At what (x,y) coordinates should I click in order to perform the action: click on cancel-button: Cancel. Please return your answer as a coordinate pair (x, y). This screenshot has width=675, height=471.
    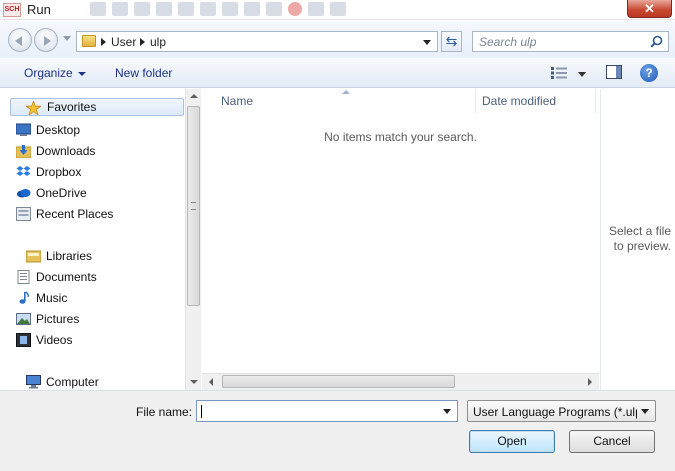
    Looking at the image, I should click on (612, 441).